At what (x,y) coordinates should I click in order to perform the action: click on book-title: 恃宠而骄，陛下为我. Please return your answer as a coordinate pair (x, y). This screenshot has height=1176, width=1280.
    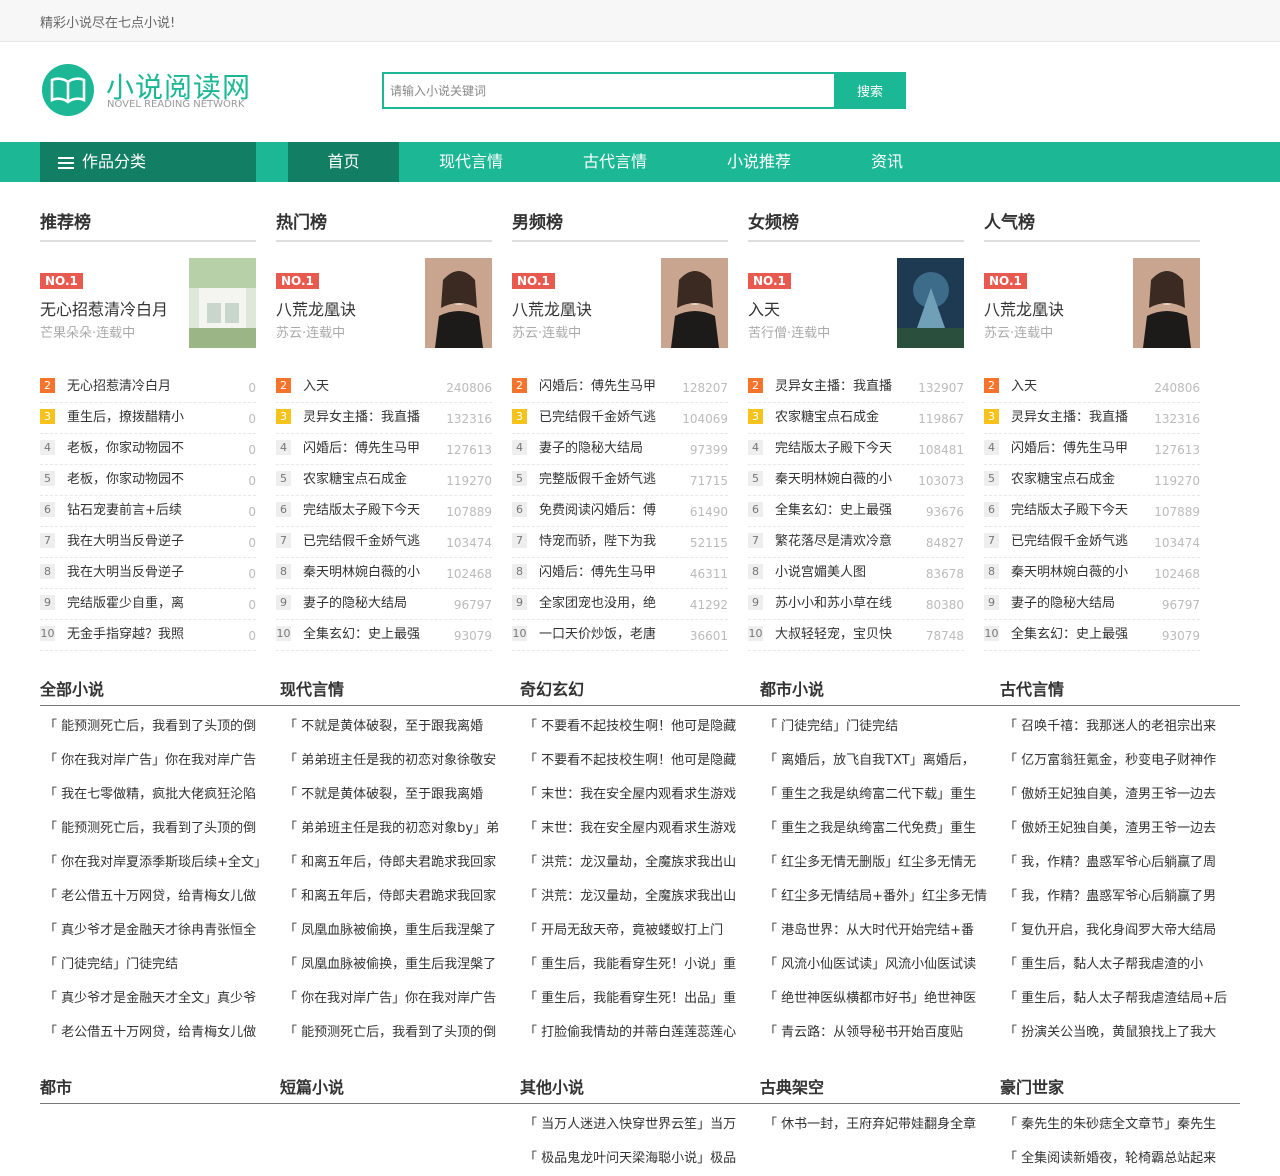
    Looking at the image, I should click on (597, 541).